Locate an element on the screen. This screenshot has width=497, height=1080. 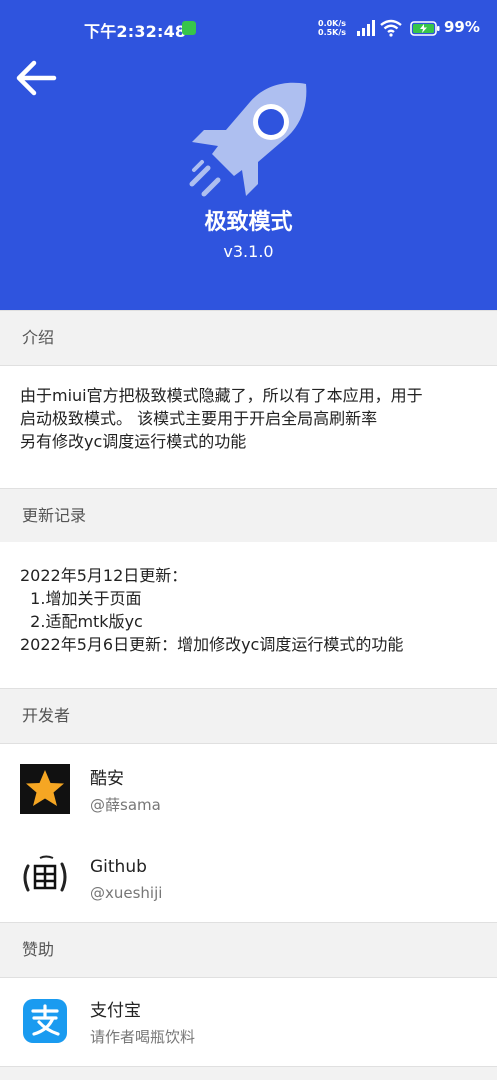
alipay-icon is located at coordinates (45, 1021).